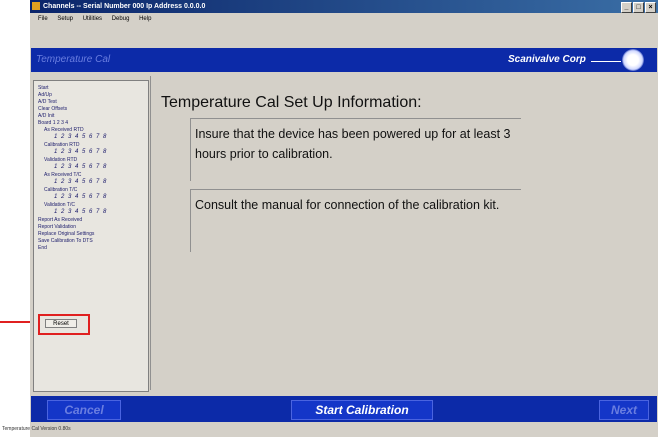 This screenshot has height=437, width=658. What do you see at coordinates (80, 152) in the screenshot?
I see `channel-selector-rtd-calibration: 1 2 3 4 5 6 7 8` at bounding box center [80, 152].